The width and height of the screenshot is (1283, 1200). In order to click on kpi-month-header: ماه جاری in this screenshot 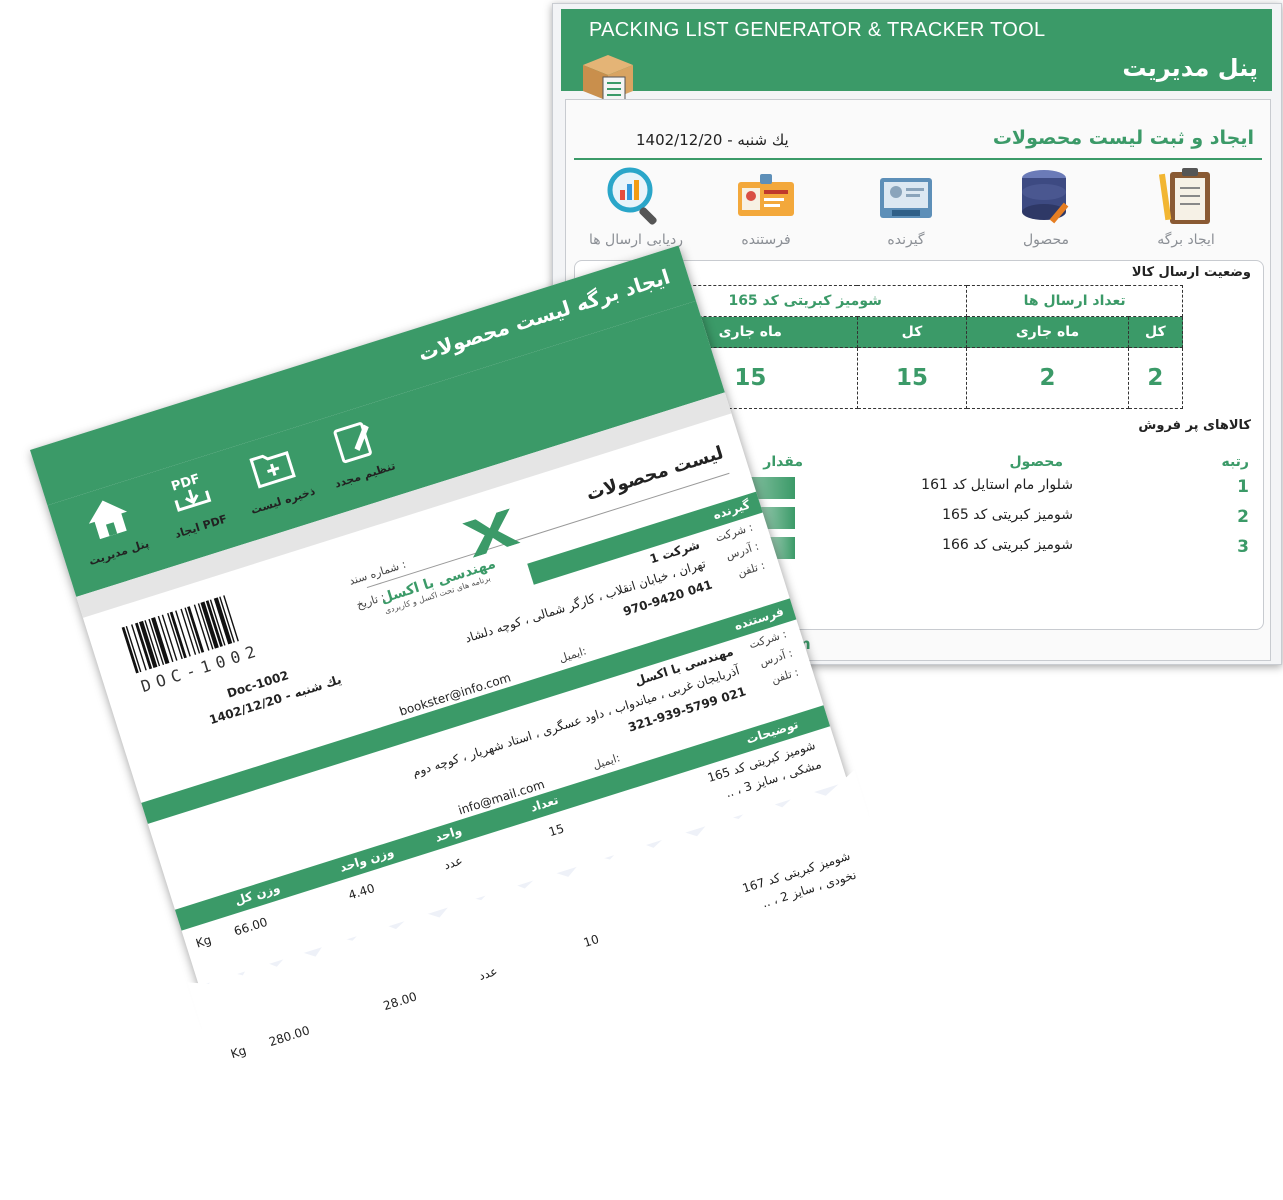, I will do `click(1047, 332)`.